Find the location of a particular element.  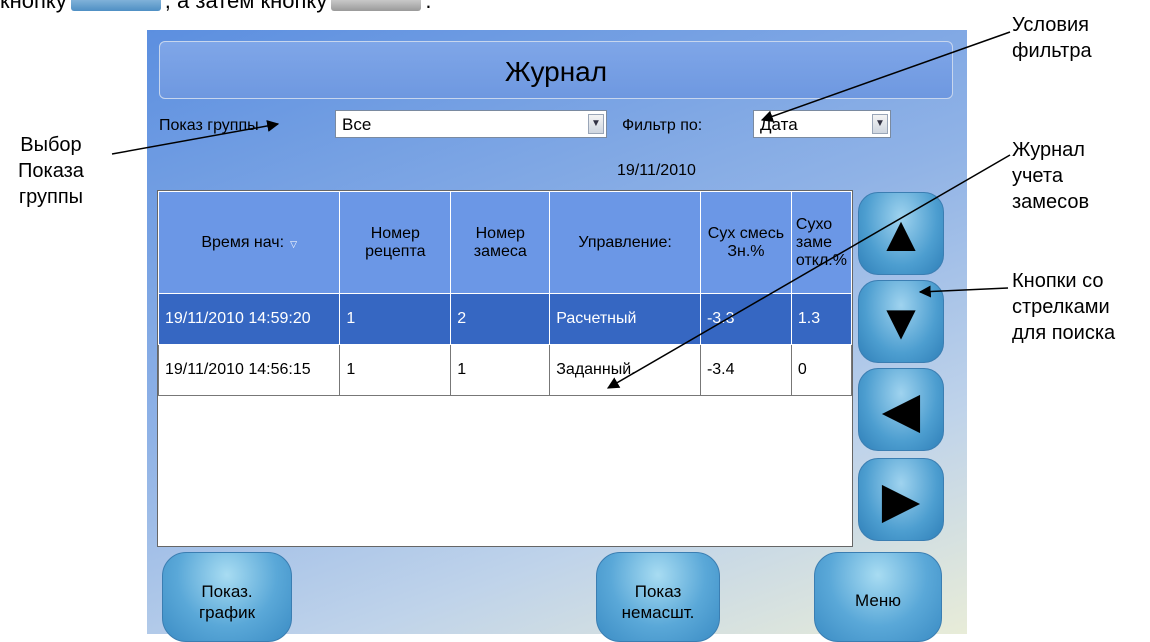

down-arrow-icon: ▼ is located at coordinates (901, 321).